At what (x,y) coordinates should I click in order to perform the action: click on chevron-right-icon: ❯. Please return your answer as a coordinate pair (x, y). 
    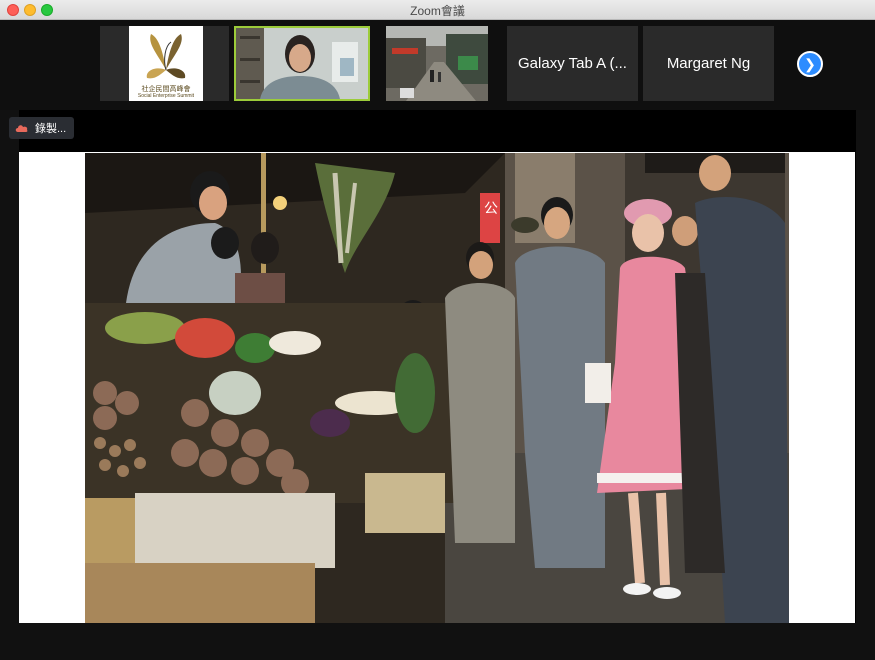
    Looking at the image, I should click on (810, 63).